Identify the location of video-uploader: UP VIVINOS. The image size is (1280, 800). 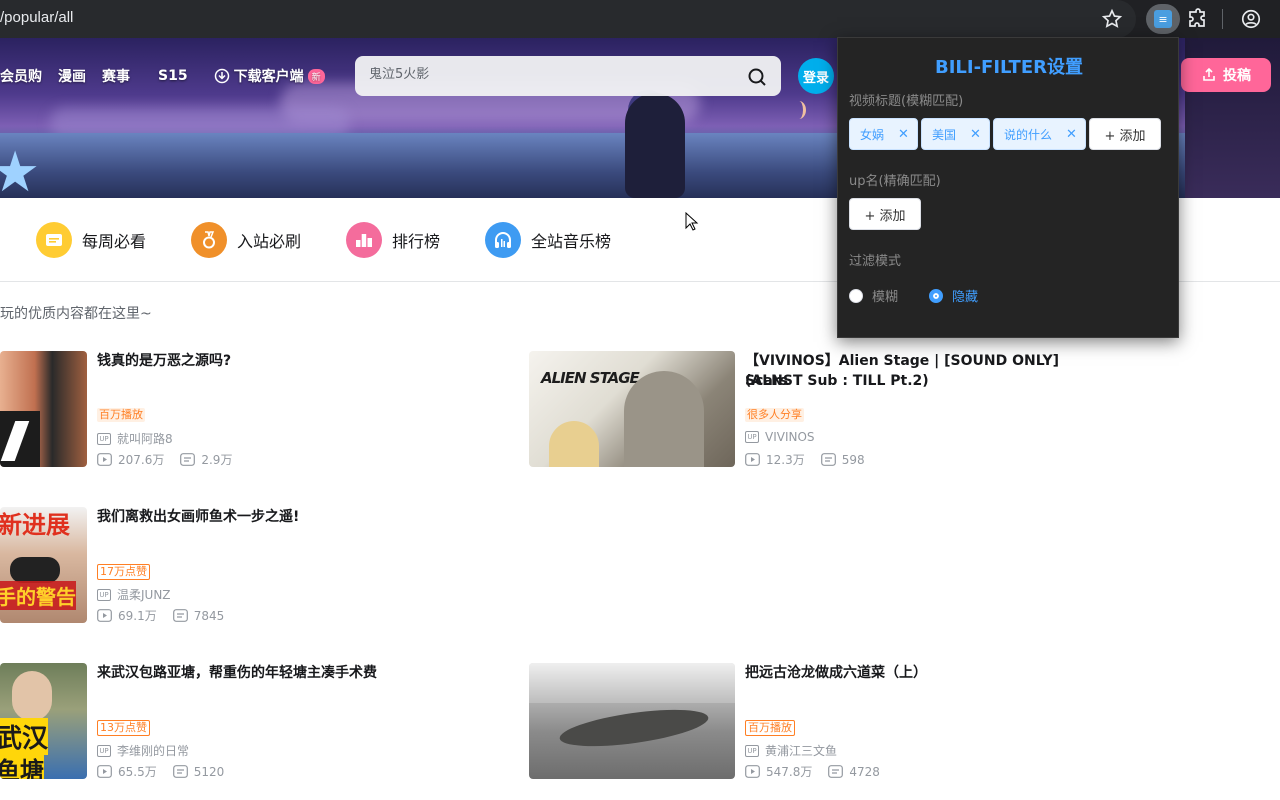
(780, 437).